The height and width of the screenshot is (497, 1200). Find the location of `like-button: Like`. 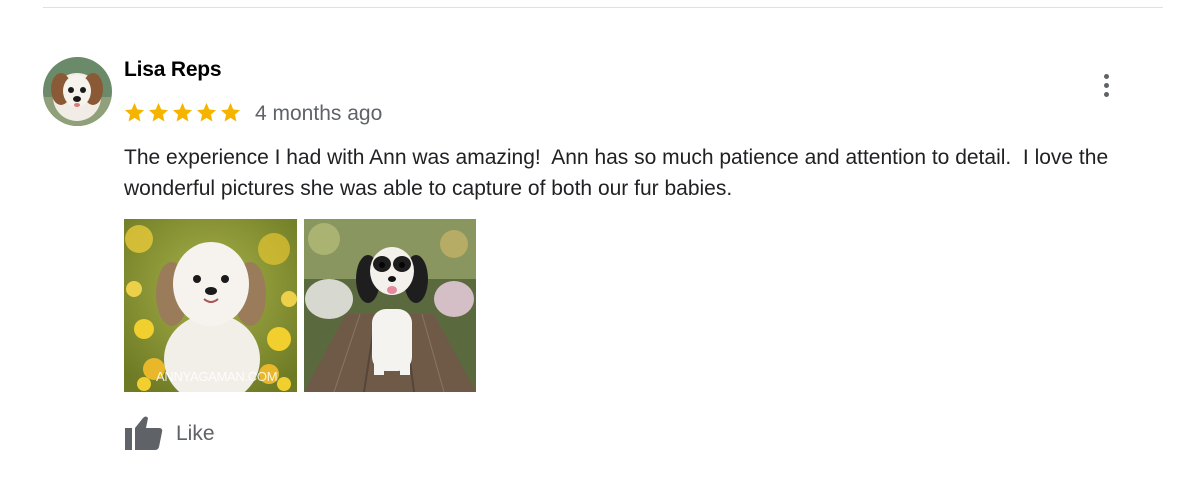

like-button: Like is located at coordinates (169, 434).